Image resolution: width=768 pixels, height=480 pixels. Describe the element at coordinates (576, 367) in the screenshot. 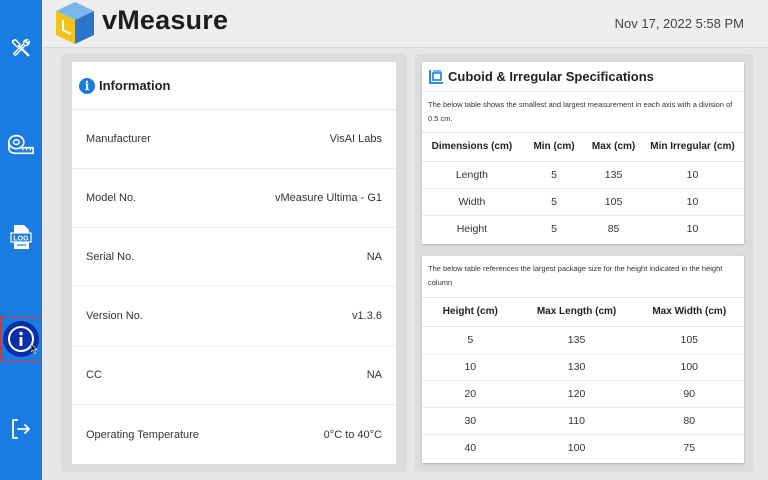

I see `table-cell: 130` at that location.